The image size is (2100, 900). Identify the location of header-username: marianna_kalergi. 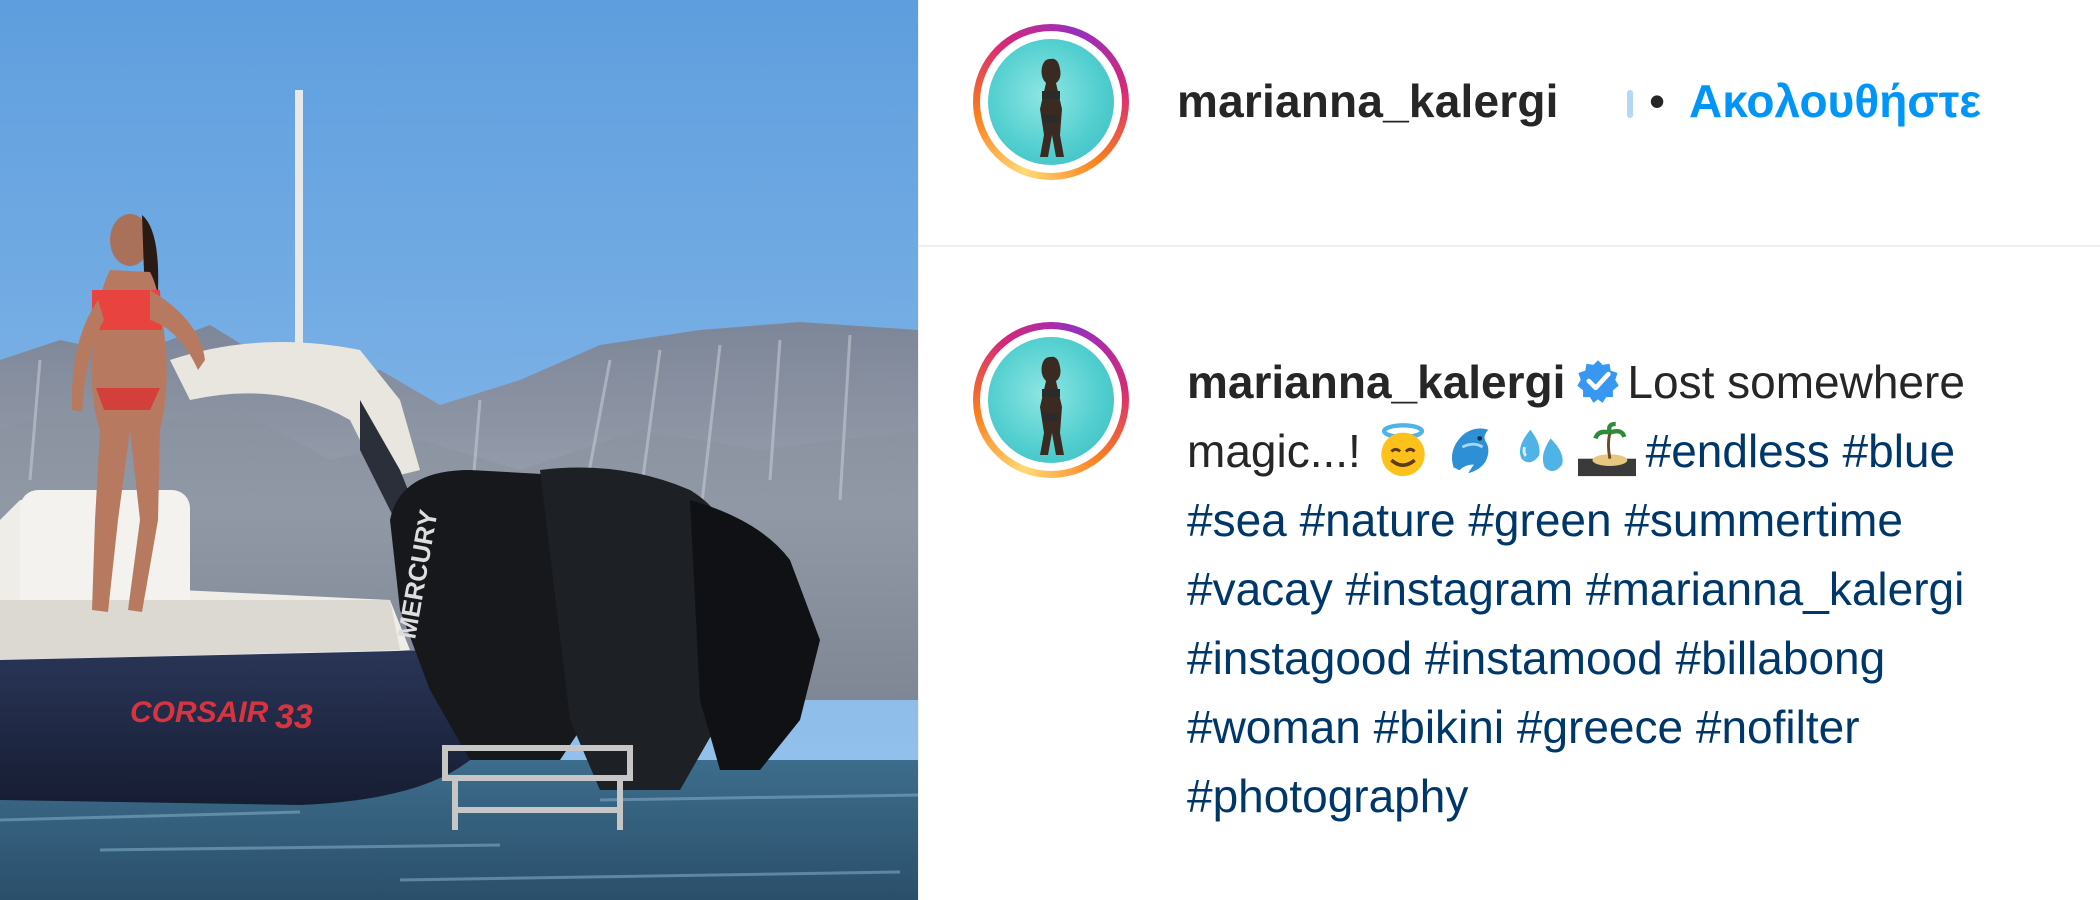
(1368, 101).